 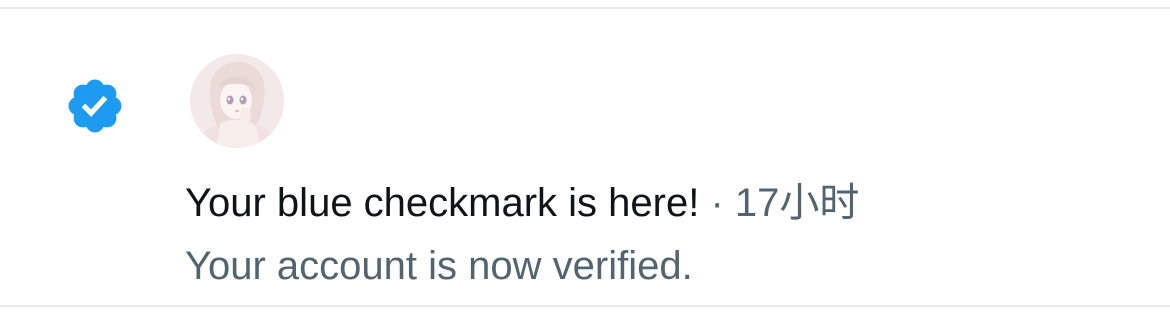 I want to click on notification-title-line: Your blue checkmark is here! · 17小时, so click(x=522, y=203).